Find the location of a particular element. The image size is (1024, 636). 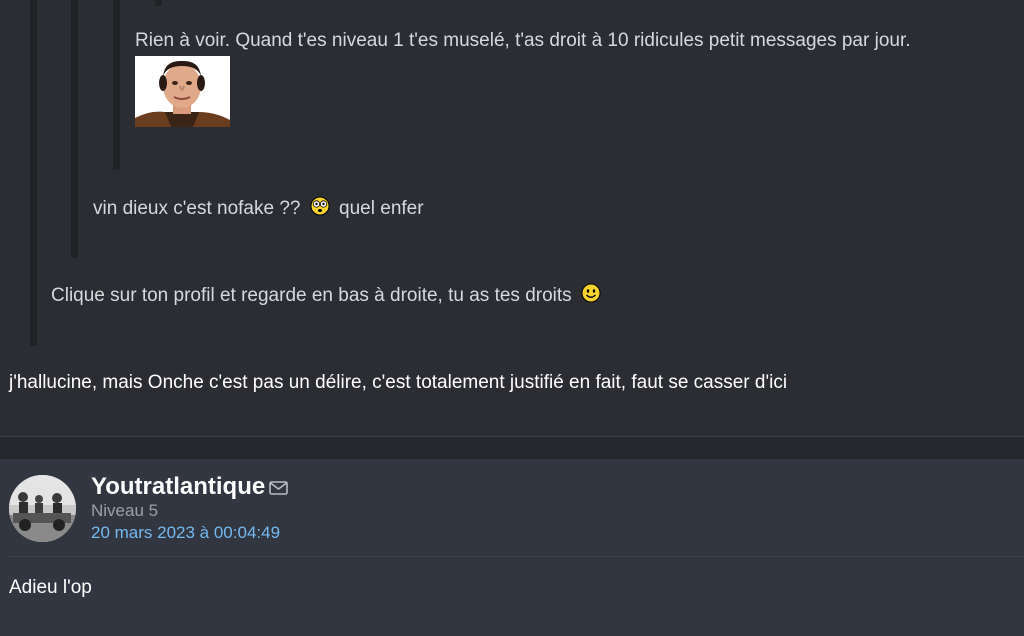

post-author: Youtratlantique is located at coordinates (178, 487).